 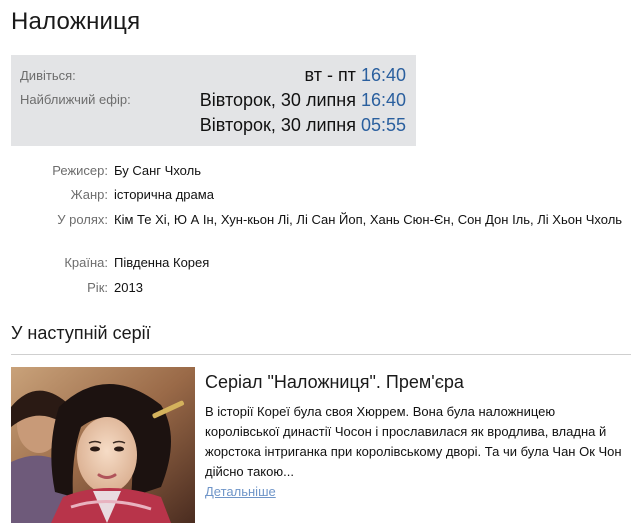 I want to click on section-divider, so click(x=321, y=354).